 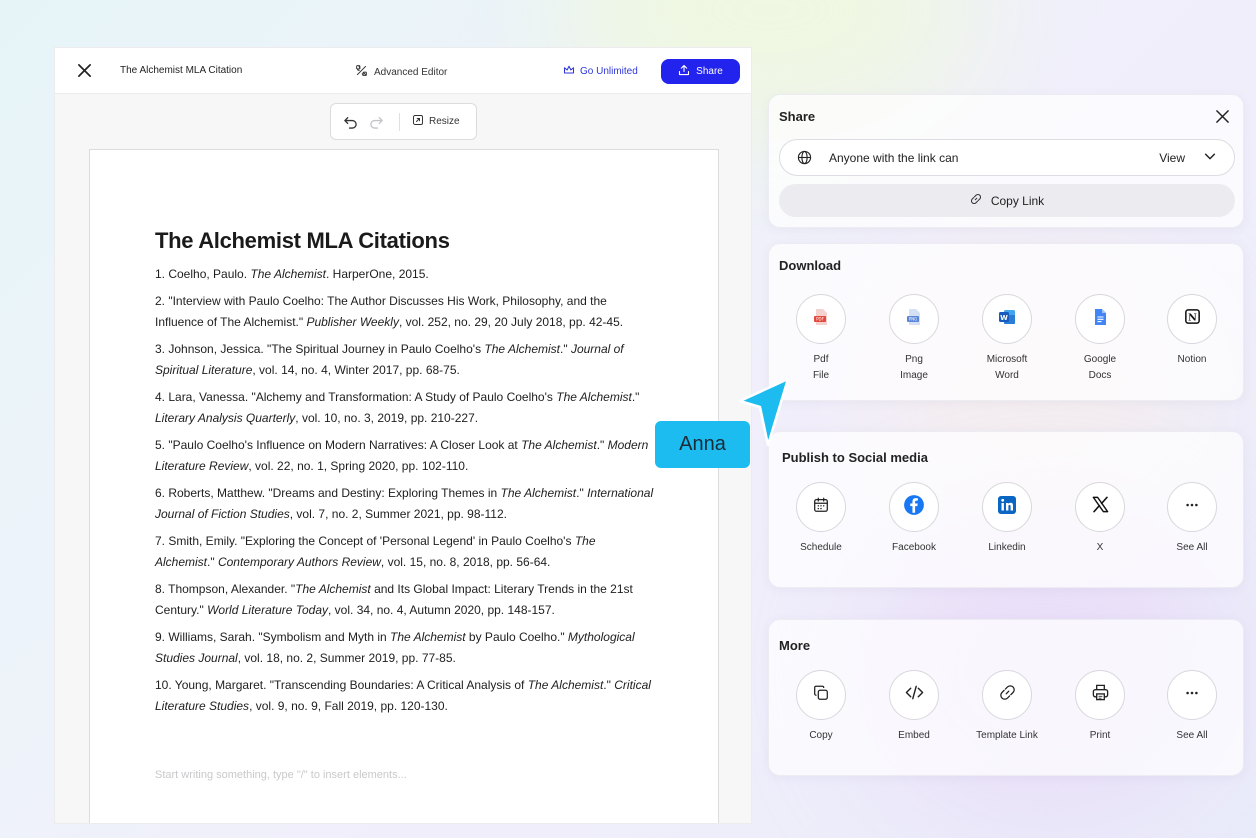 I want to click on resize-label: Resize, so click(x=444, y=121).